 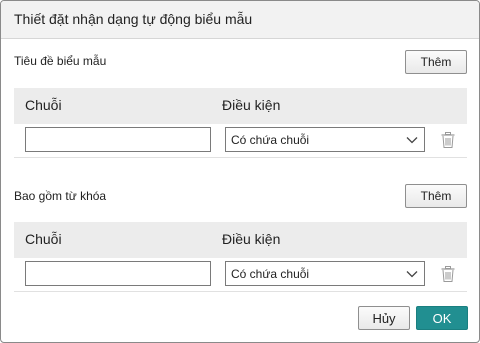 I want to click on form-title-string-input, so click(x=118, y=139).